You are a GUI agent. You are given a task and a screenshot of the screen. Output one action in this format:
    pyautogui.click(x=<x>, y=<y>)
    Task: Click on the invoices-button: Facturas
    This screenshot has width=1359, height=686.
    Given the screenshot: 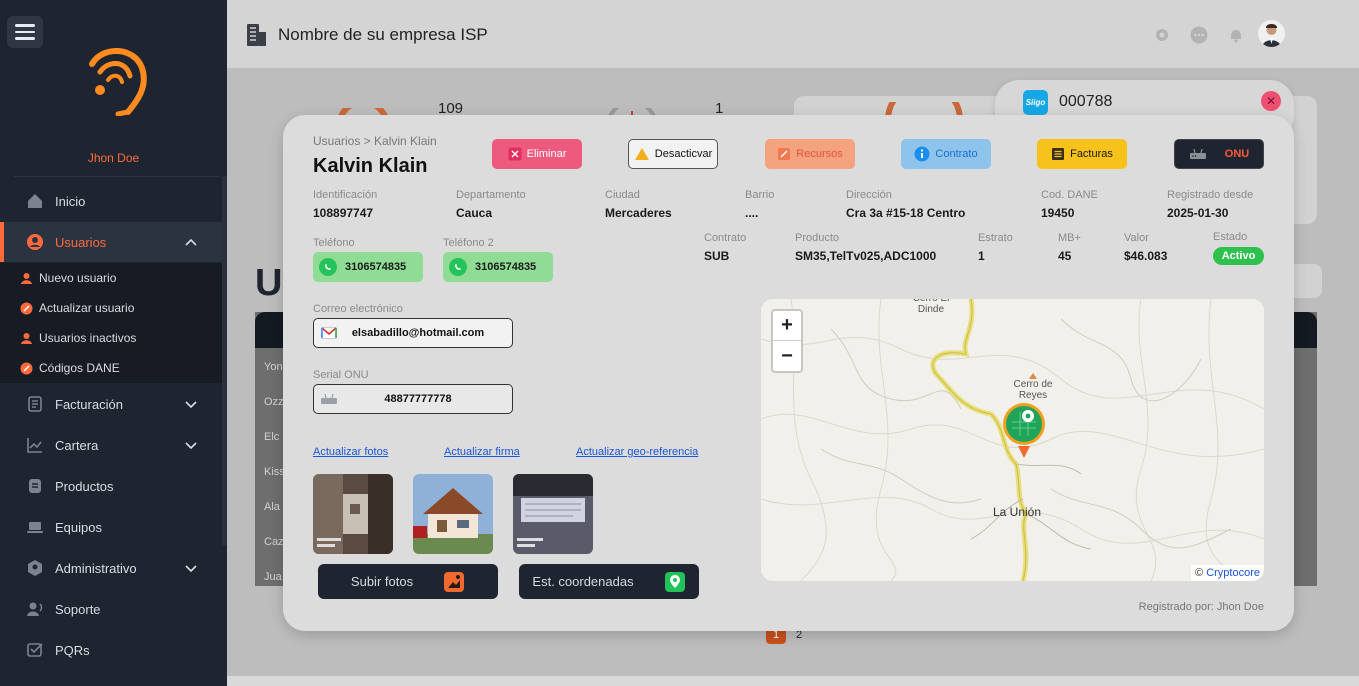 What is the action you would take?
    pyautogui.click(x=1082, y=154)
    